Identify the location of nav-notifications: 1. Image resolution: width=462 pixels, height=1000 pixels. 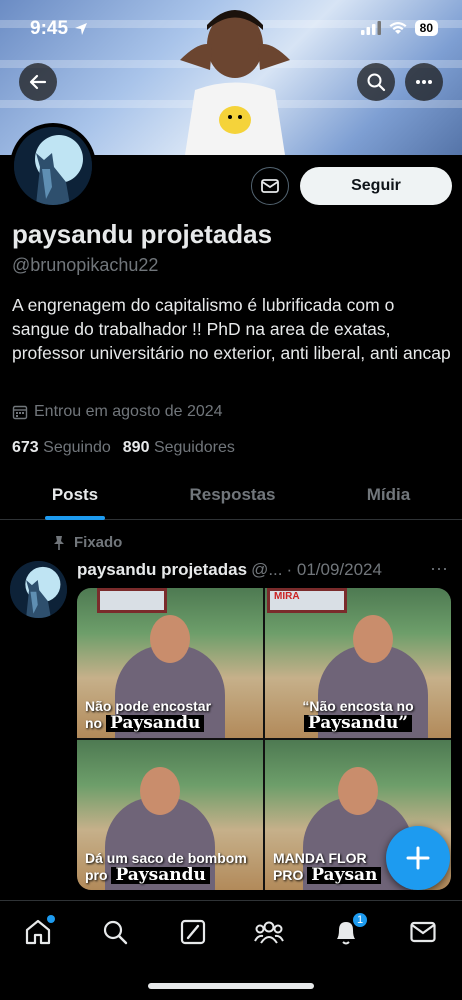
(349, 930).